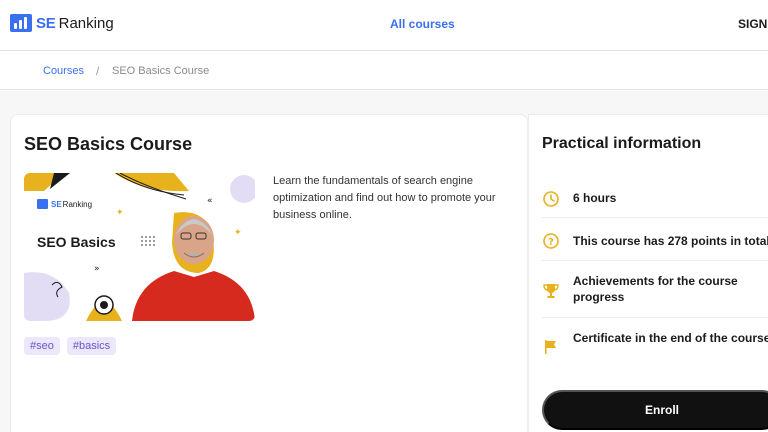 This screenshot has width=768, height=432. I want to click on question-circle-icon: ?, so click(551, 241).